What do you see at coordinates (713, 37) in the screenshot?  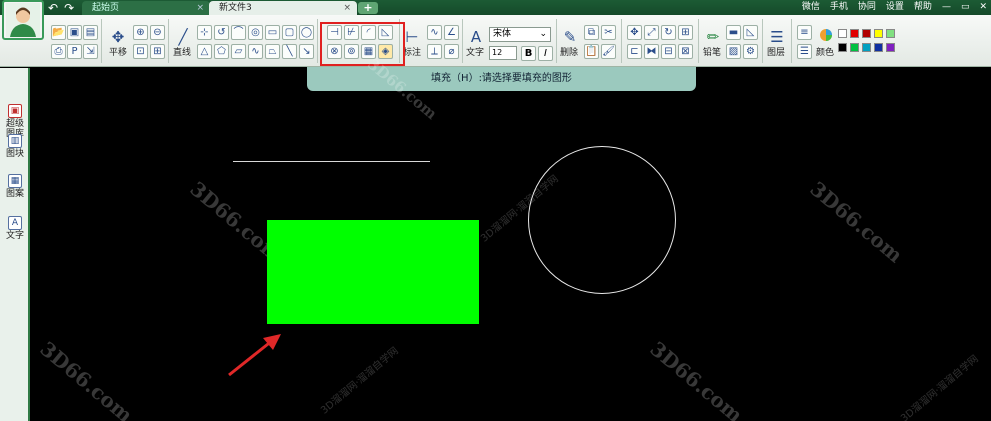 I see `pencil-icon: ✏` at bounding box center [713, 37].